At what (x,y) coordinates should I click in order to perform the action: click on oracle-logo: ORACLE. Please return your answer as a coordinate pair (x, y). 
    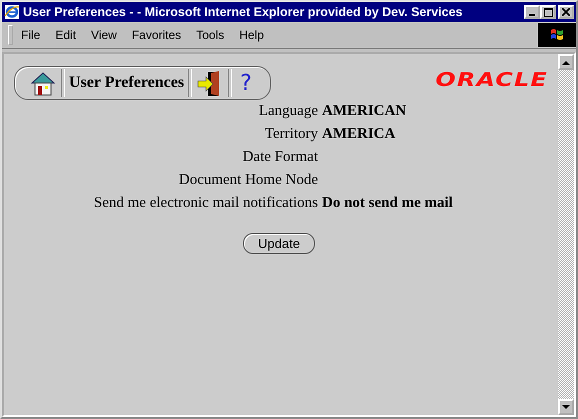
    Looking at the image, I should click on (492, 80).